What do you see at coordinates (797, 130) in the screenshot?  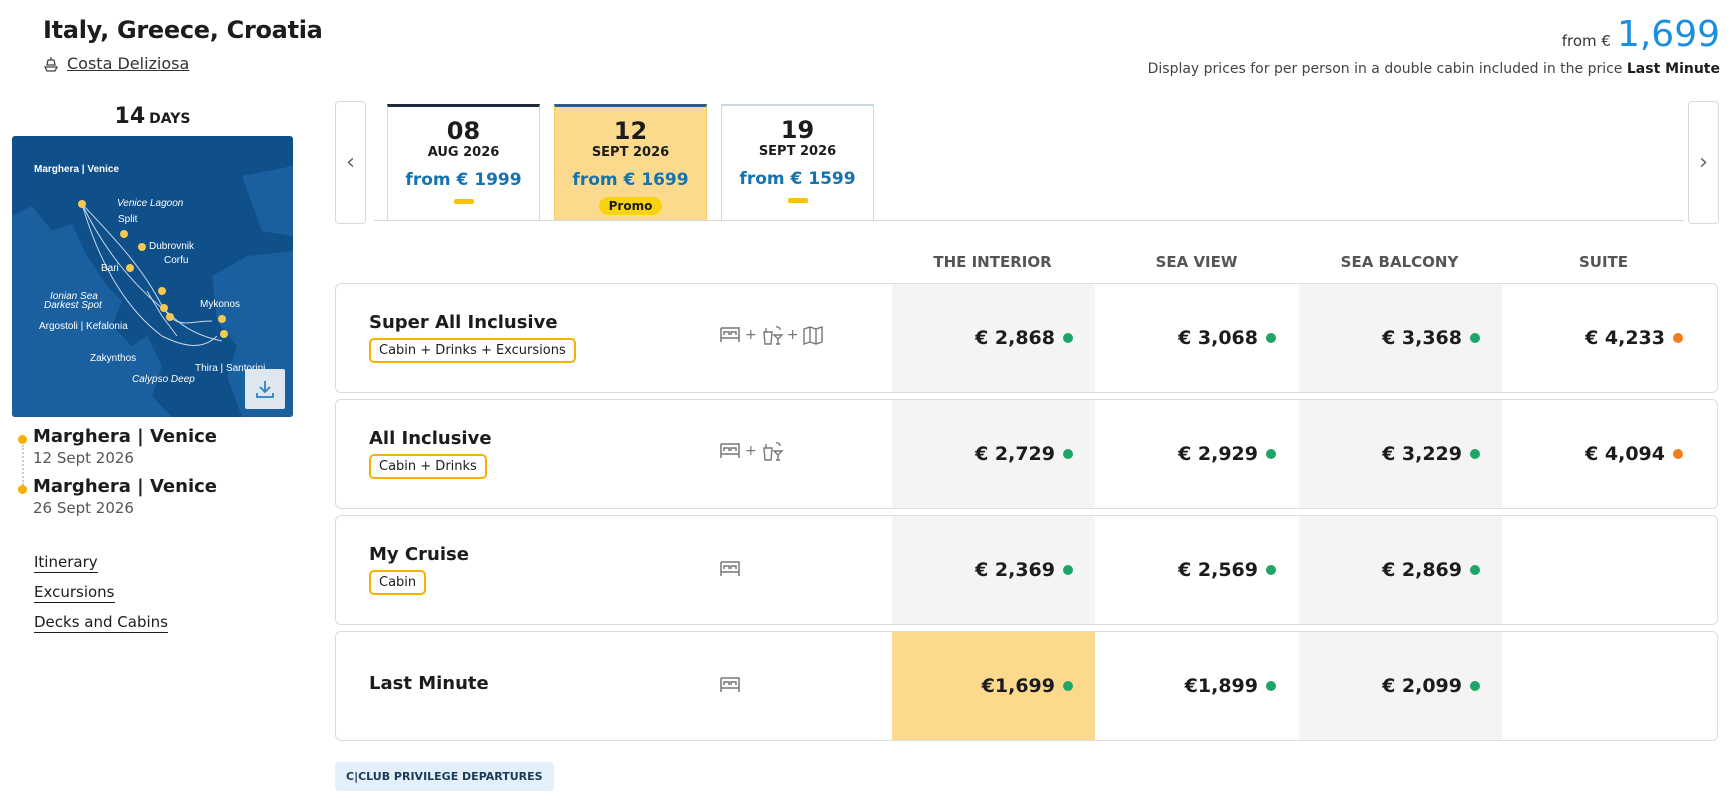 I see `date-day: 19` at bounding box center [797, 130].